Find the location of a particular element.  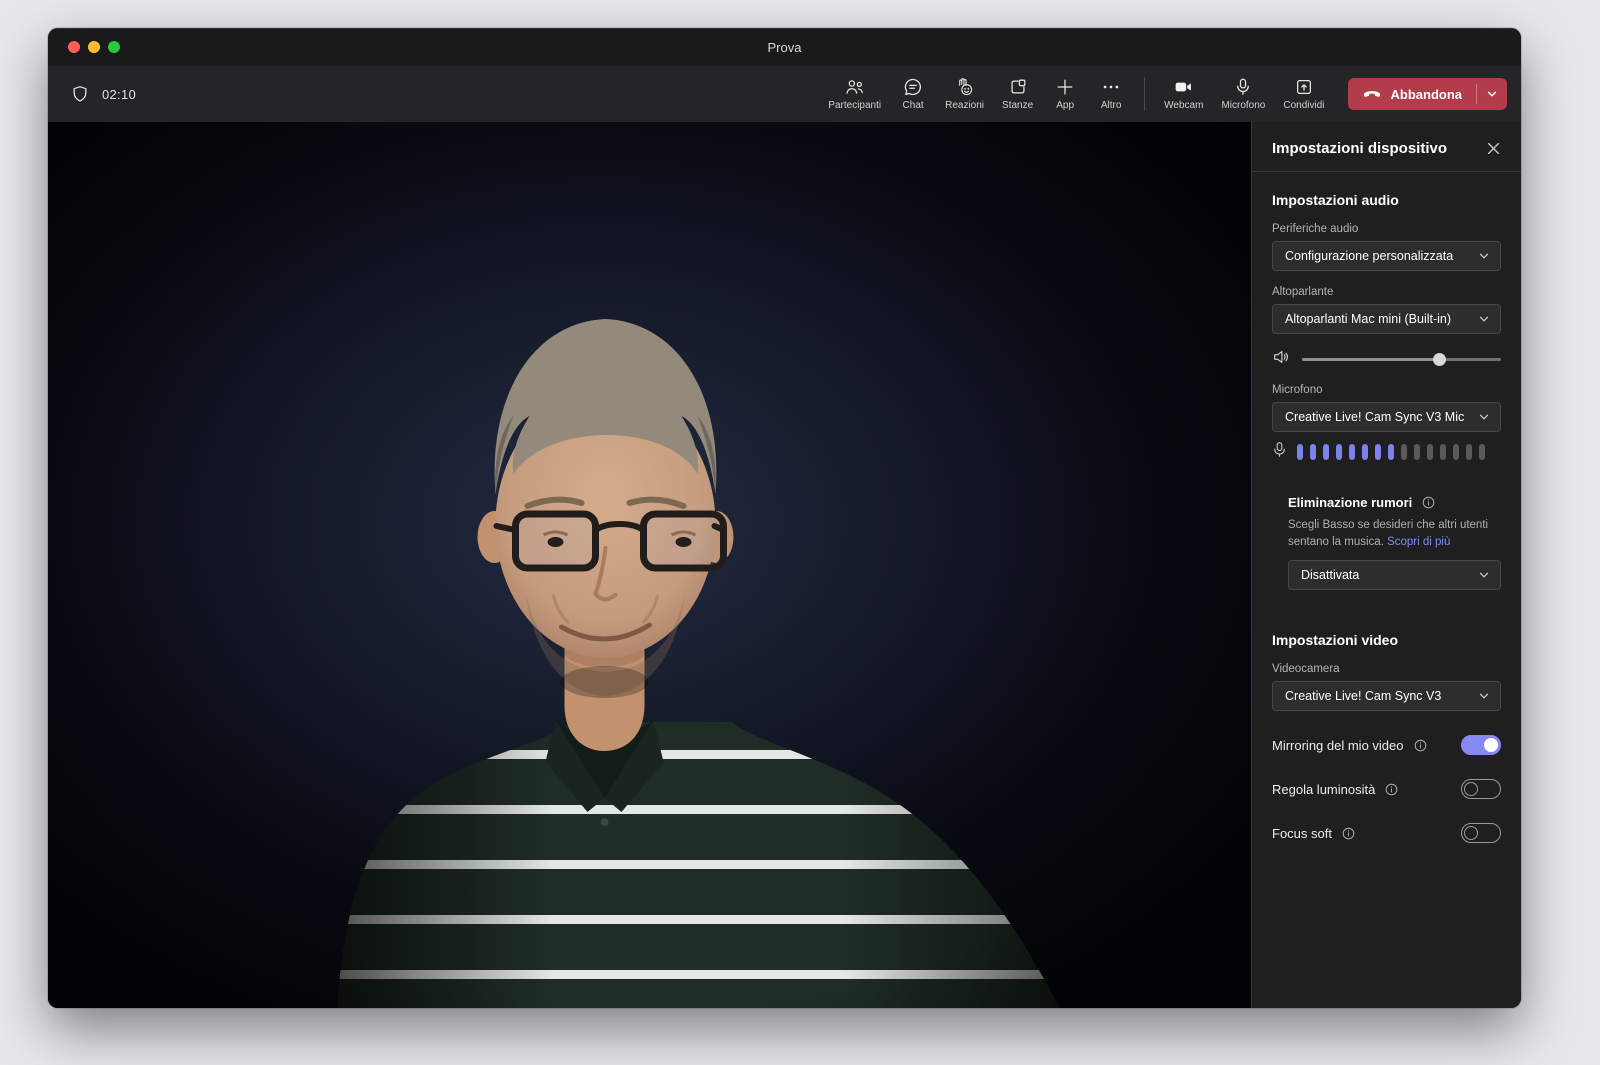

window-title: Prova is located at coordinates (784, 47).